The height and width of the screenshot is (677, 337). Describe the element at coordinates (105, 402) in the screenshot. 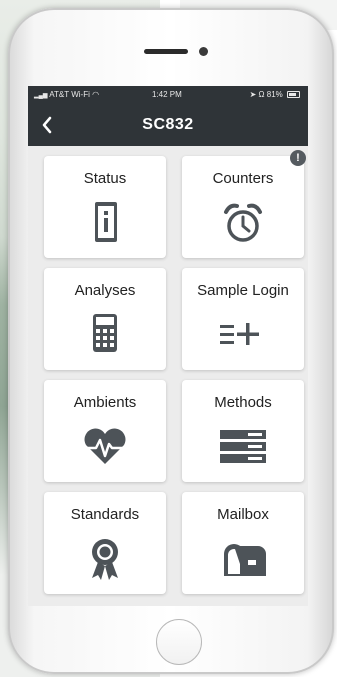

I see `tile-label: Ambients` at that location.